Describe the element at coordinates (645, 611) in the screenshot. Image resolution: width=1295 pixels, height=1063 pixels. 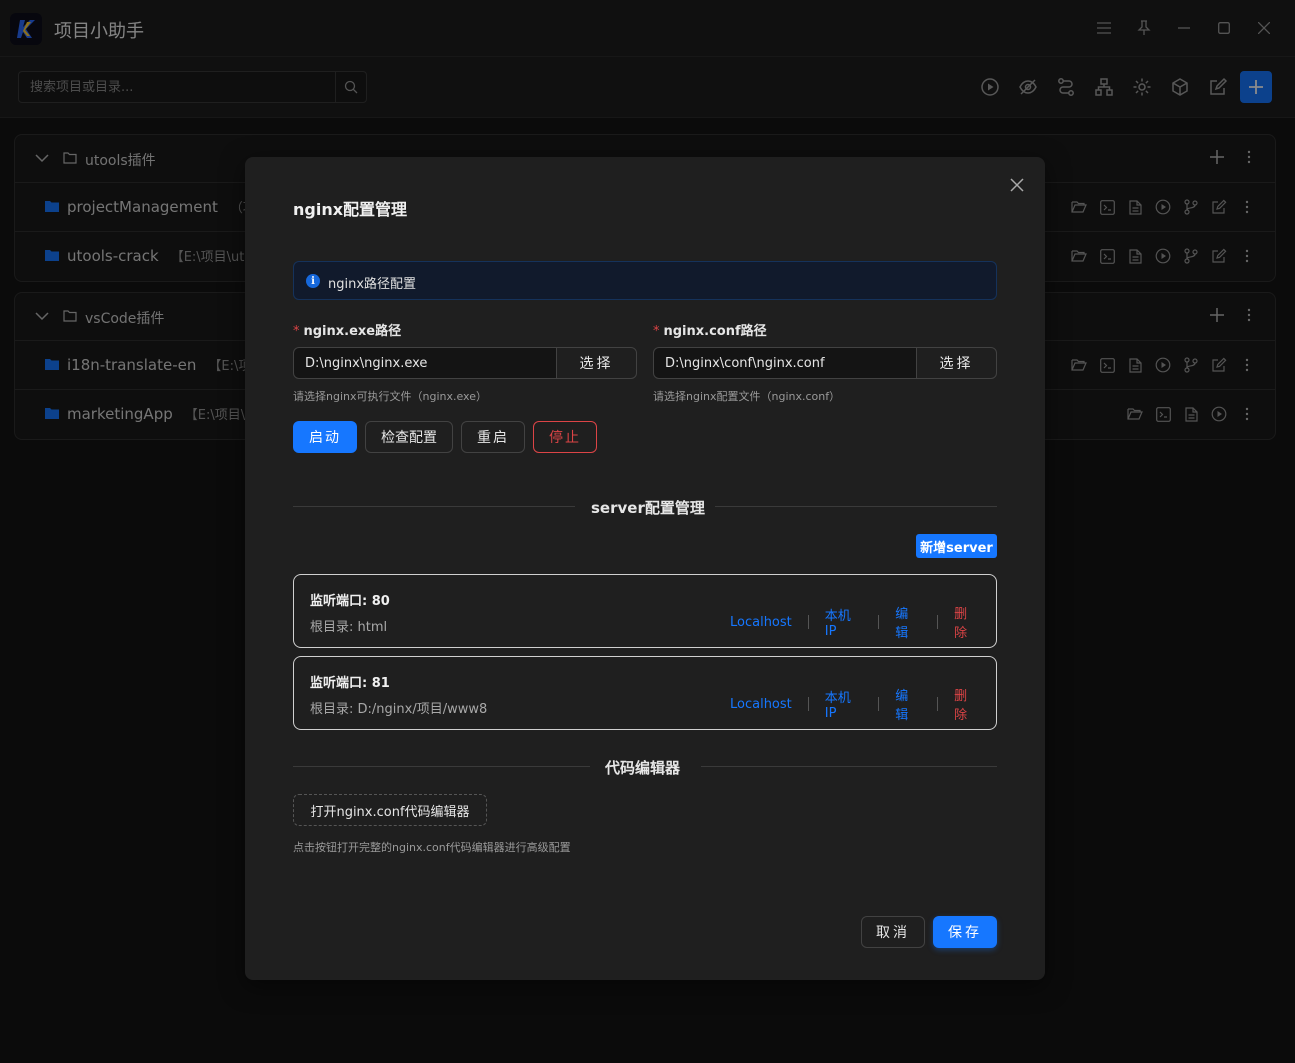
I see `server-card: 监听端口: 80 根目录: html Localhost 本机IP 编辑 删除` at that location.